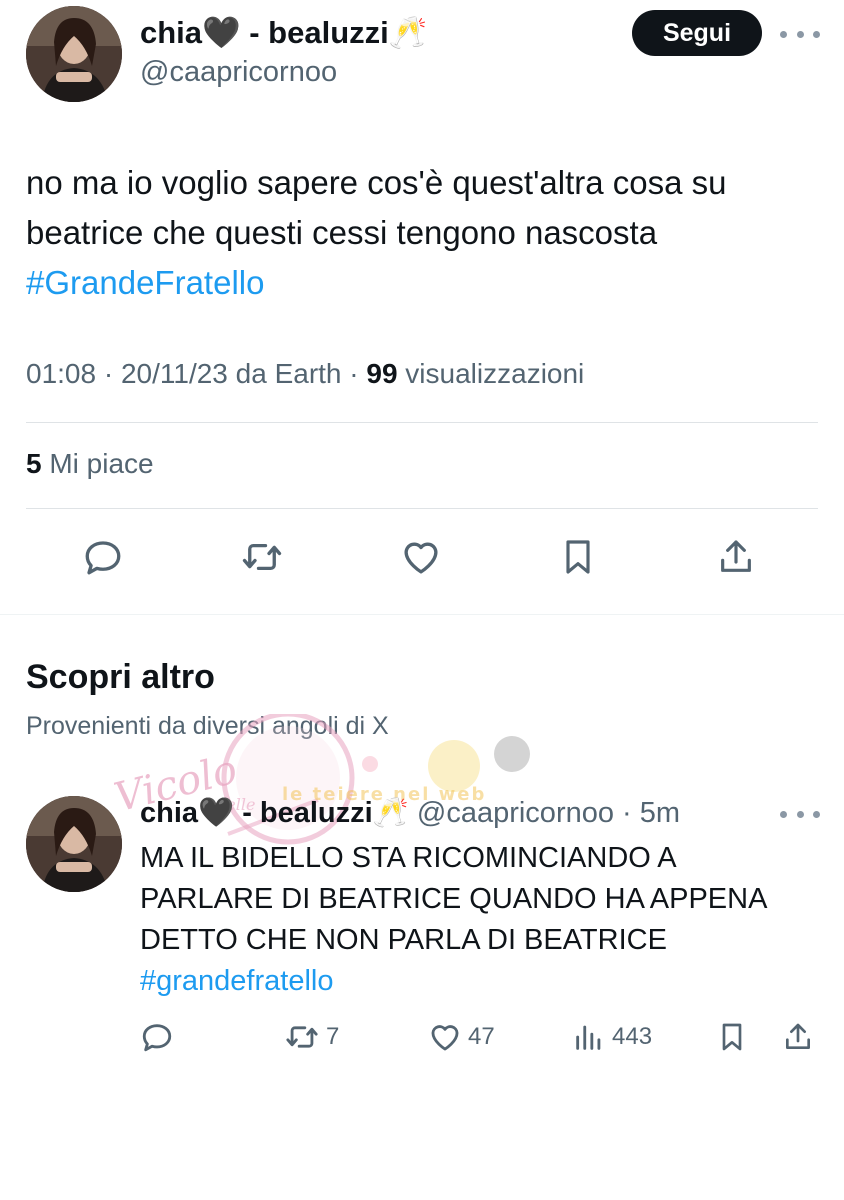 This screenshot has height=1200, width=844. I want to click on reply-like-button: 47, so click(461, 1037).